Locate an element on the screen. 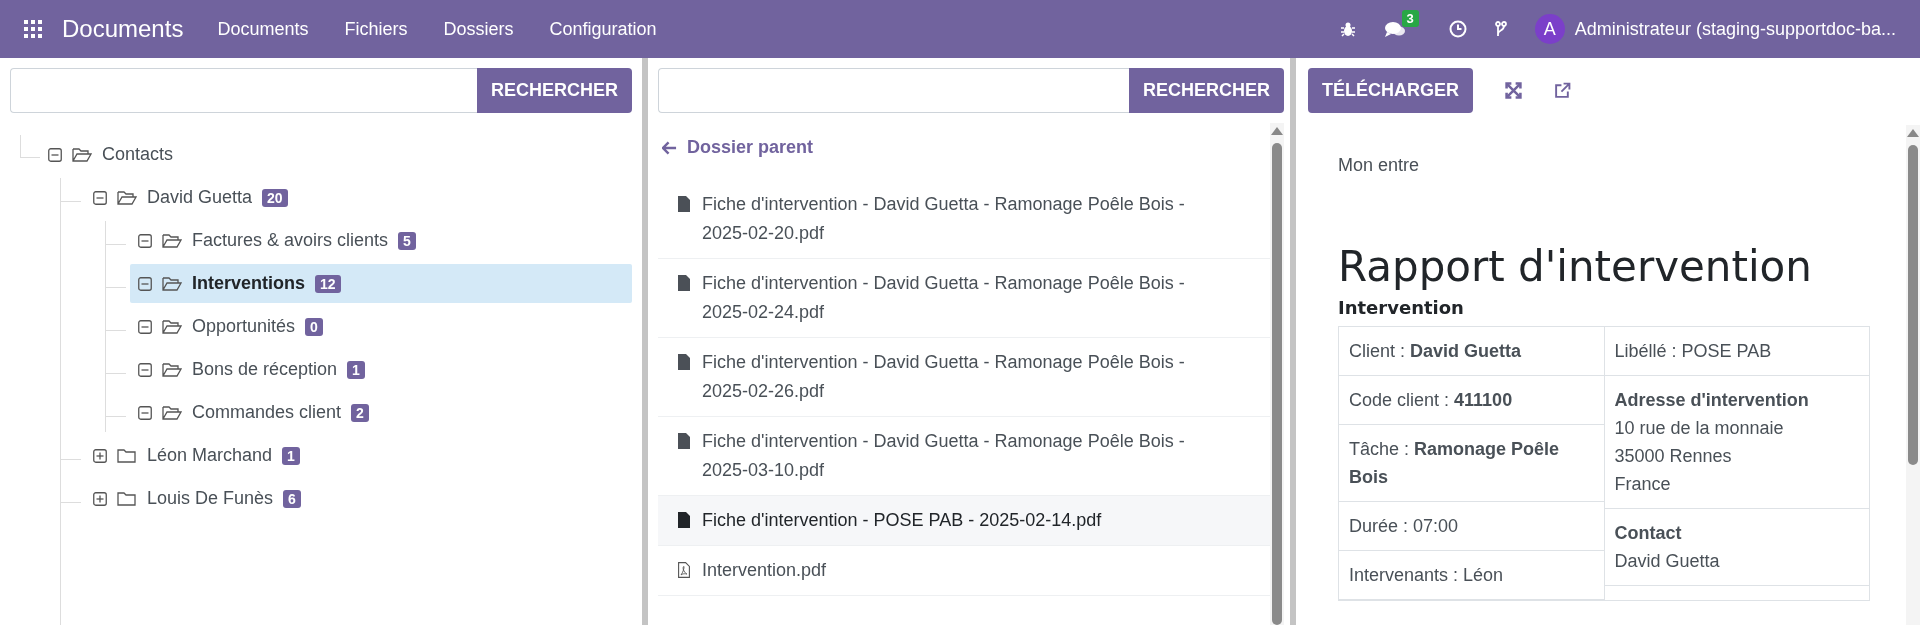 The image size is (1920, 625). tree-connector-line is located at coordinates (30, 146).